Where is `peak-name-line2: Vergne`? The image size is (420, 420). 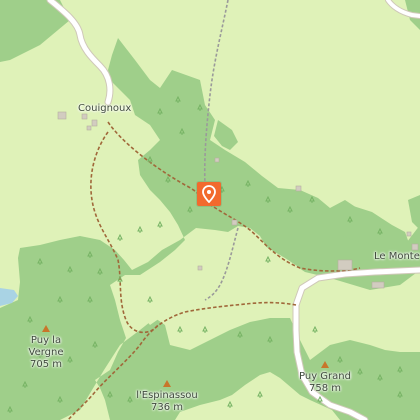
peak-name-line2: Vergne is located at coordinates (46, 352).